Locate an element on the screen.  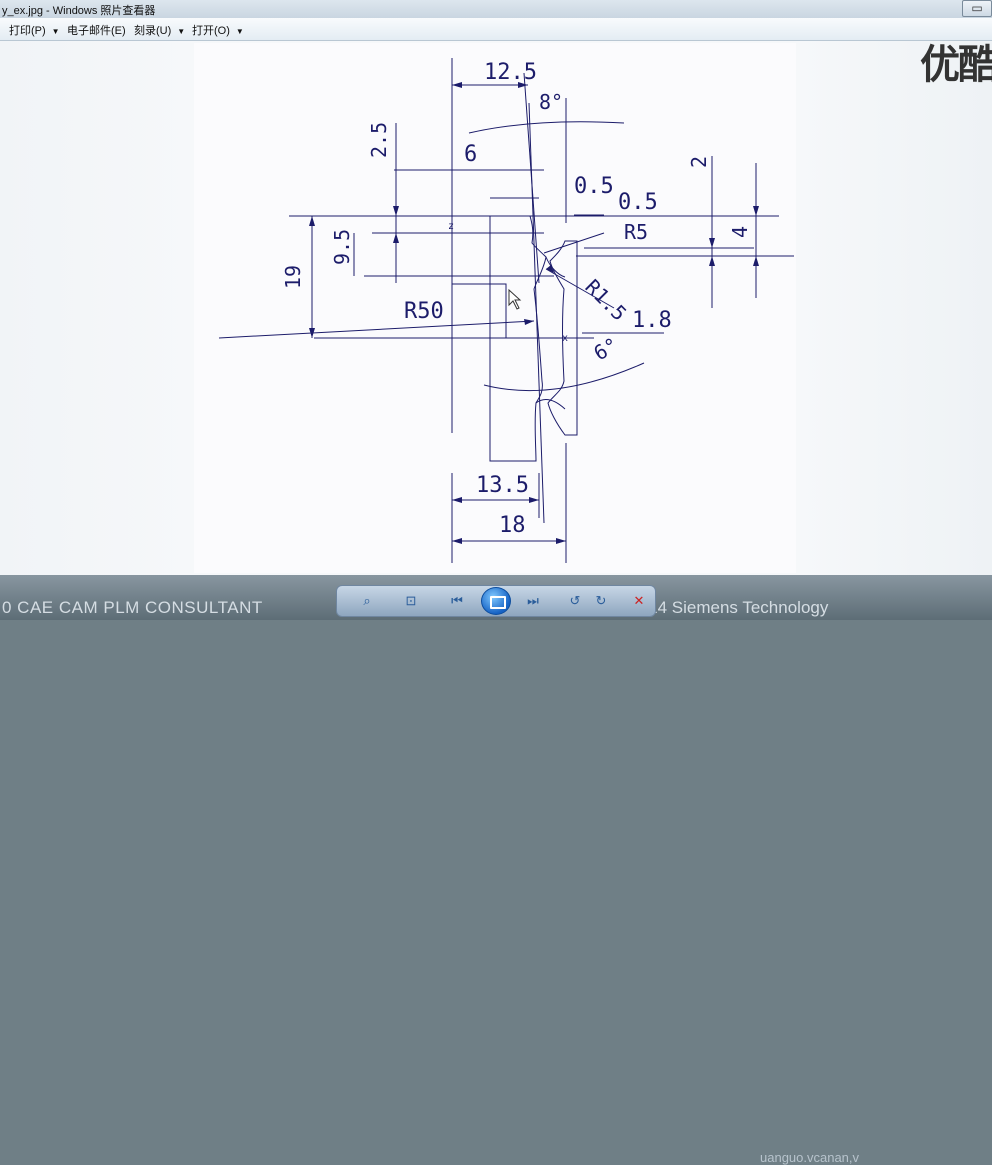
next-icon: ⏭ is located at coordinates (533, 600).